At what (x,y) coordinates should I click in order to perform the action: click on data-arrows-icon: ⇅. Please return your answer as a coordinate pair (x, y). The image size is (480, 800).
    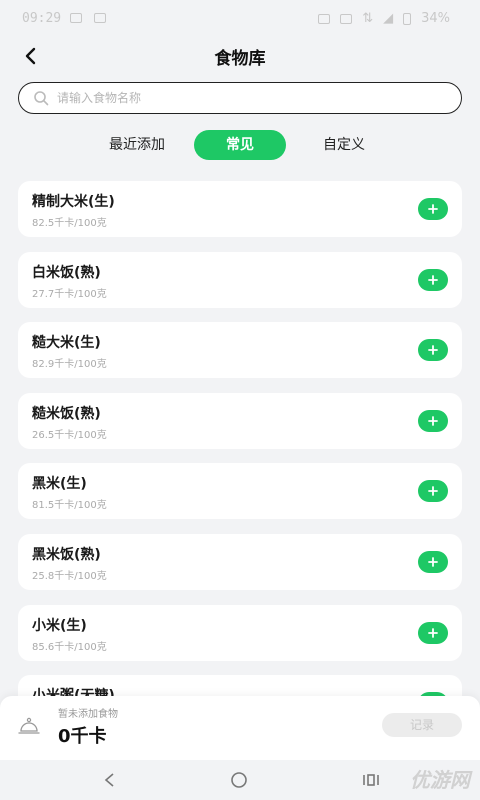
    Looking at the image, I should click on (368, 18).